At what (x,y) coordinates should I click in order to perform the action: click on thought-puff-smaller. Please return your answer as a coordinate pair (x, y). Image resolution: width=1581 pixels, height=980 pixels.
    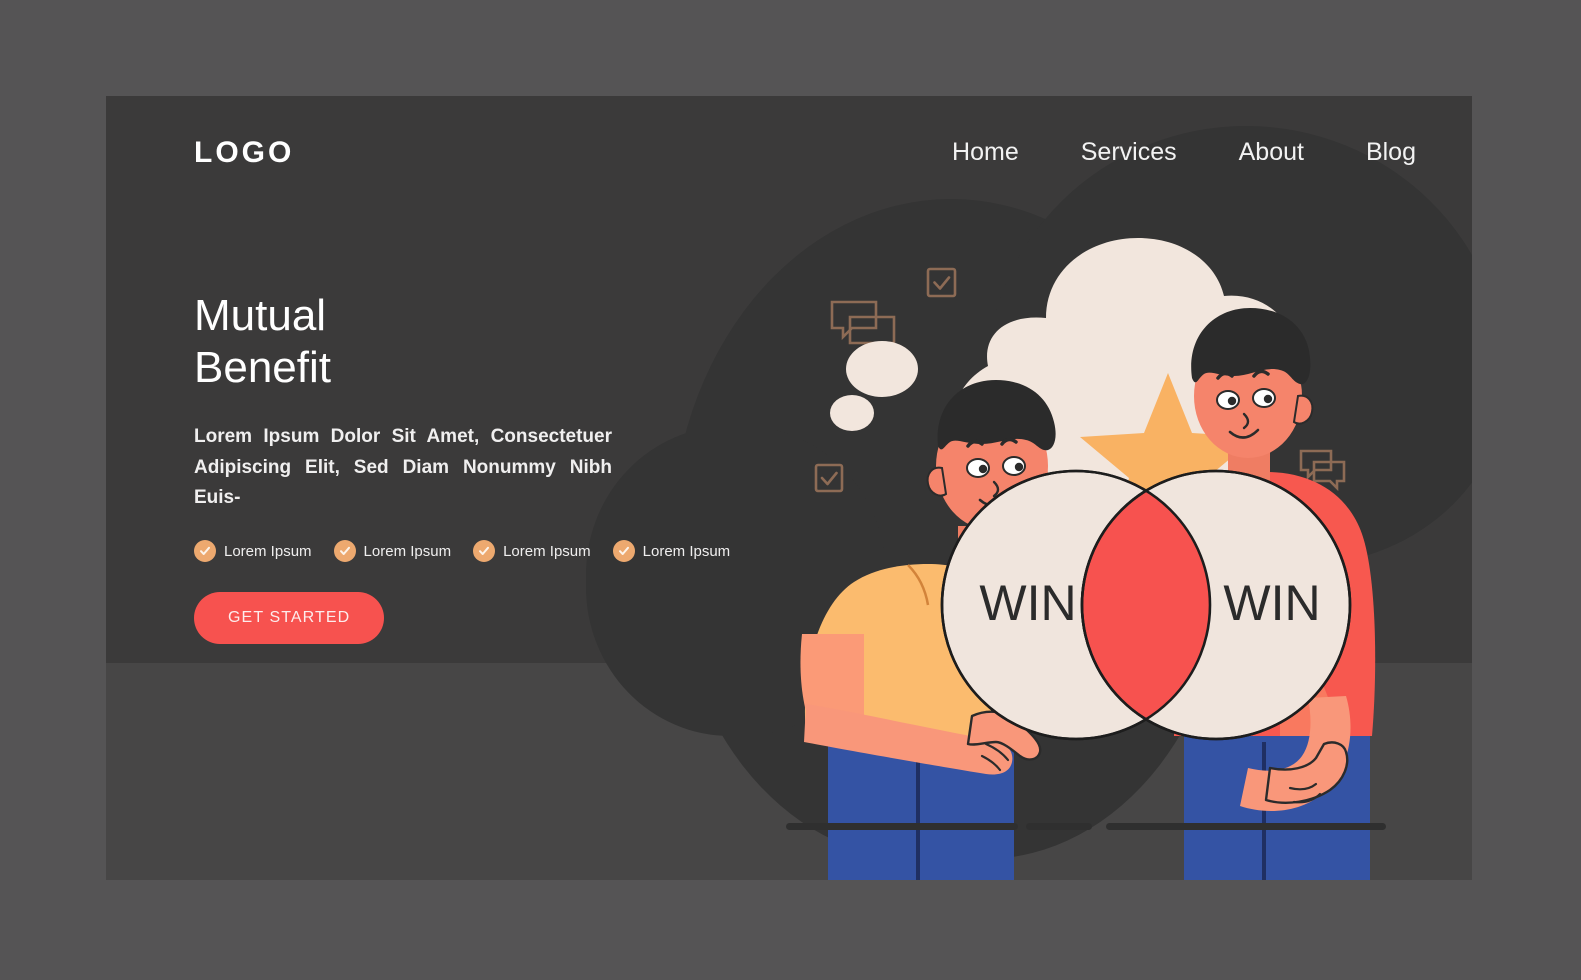
    Looking at the image, I should click on (852, 413).